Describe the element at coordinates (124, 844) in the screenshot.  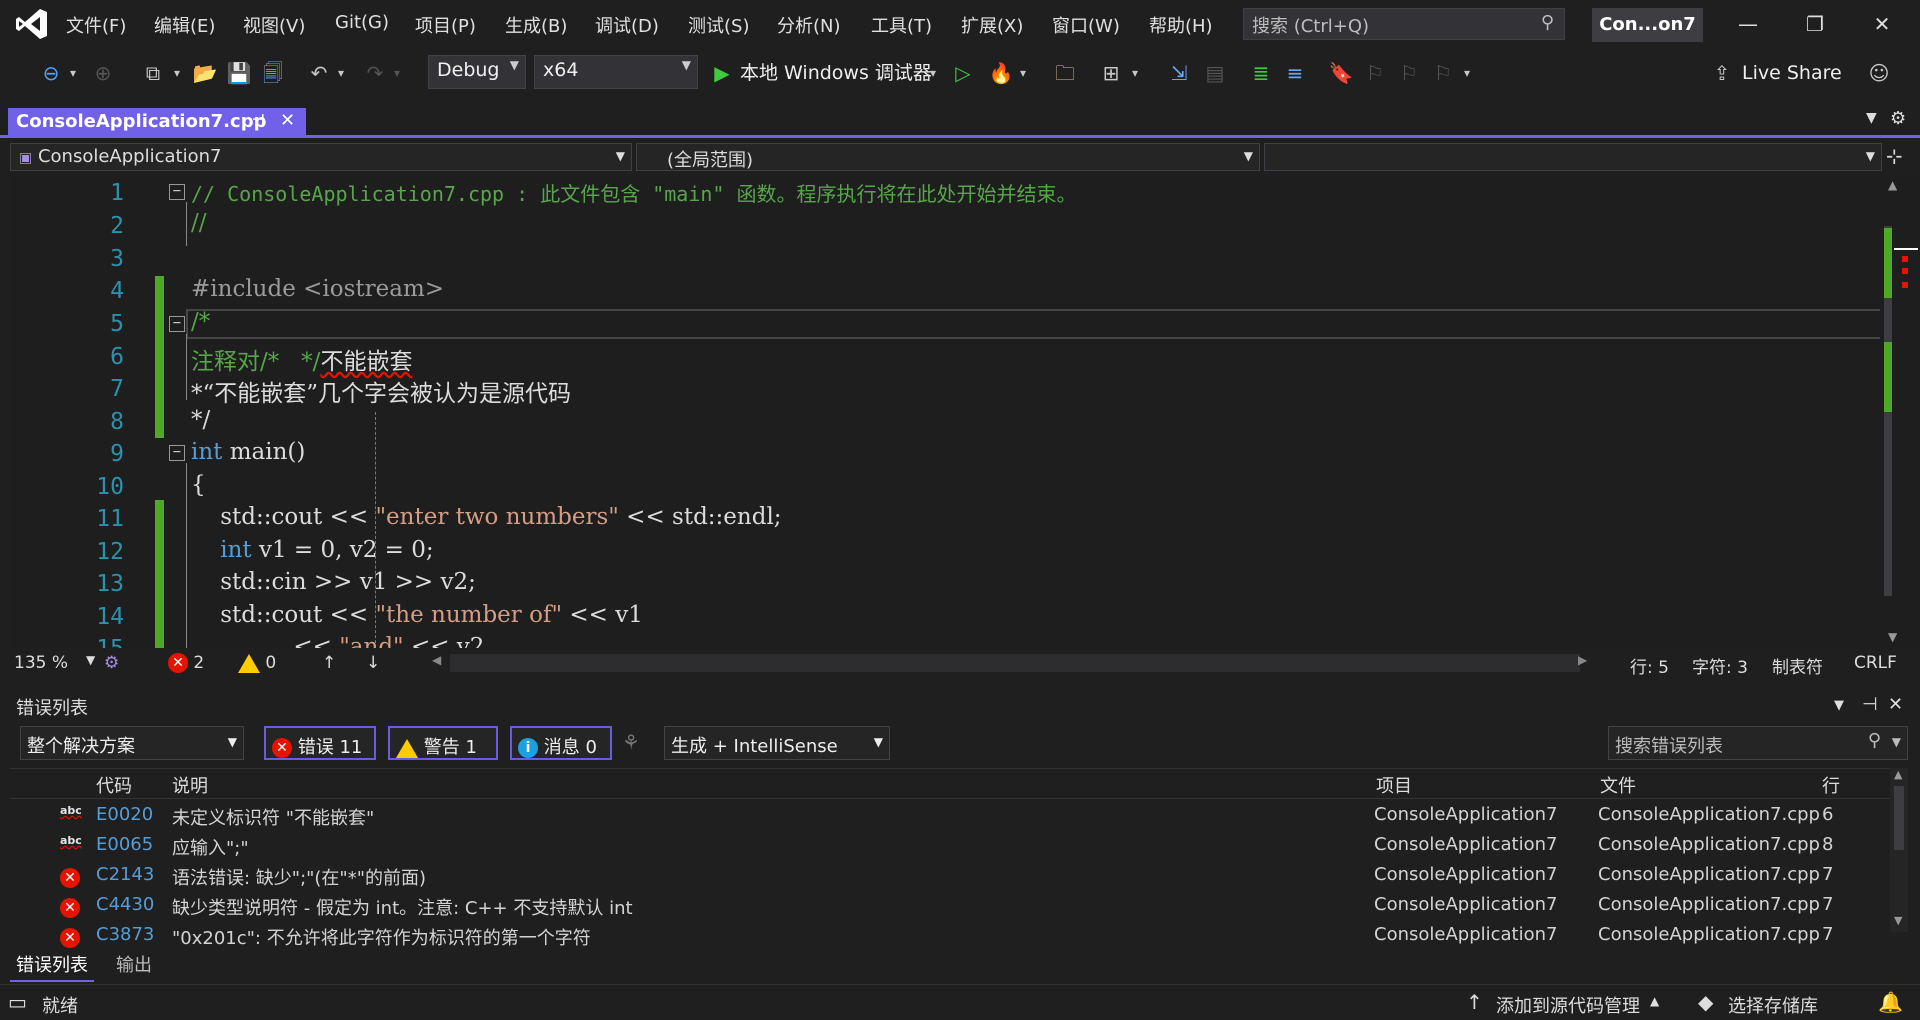
I see `error-code: E0065` at that location.